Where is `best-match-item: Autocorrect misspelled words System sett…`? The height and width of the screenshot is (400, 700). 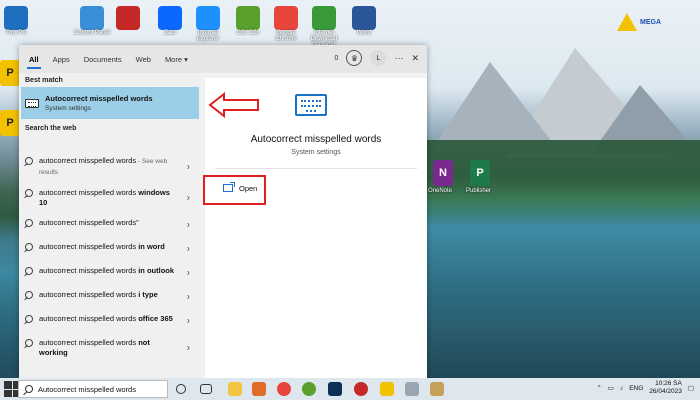 best-match-item: Autocorrect misspelled words System sett… is located at coordinates (110, 103).